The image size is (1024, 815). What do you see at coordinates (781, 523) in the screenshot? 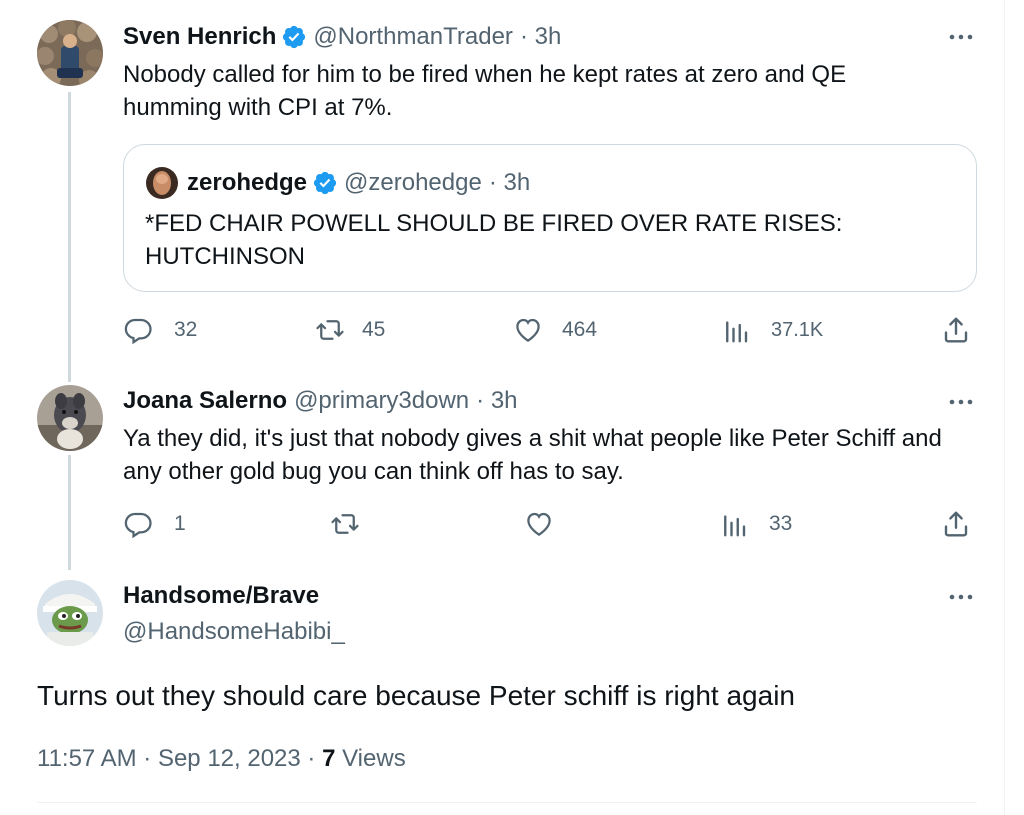
I see `views-count: 33` at bounding box center [781, 523].